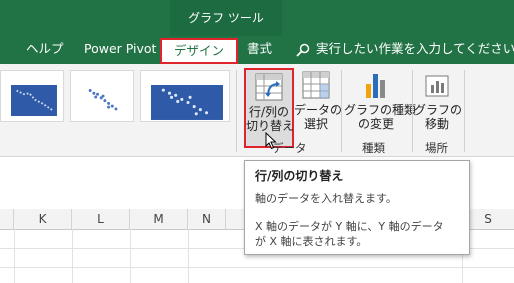 Image resolution: width=514 pixels, height=283 pixels. I want to click on group-label-location: 場所, so click(436, 148).